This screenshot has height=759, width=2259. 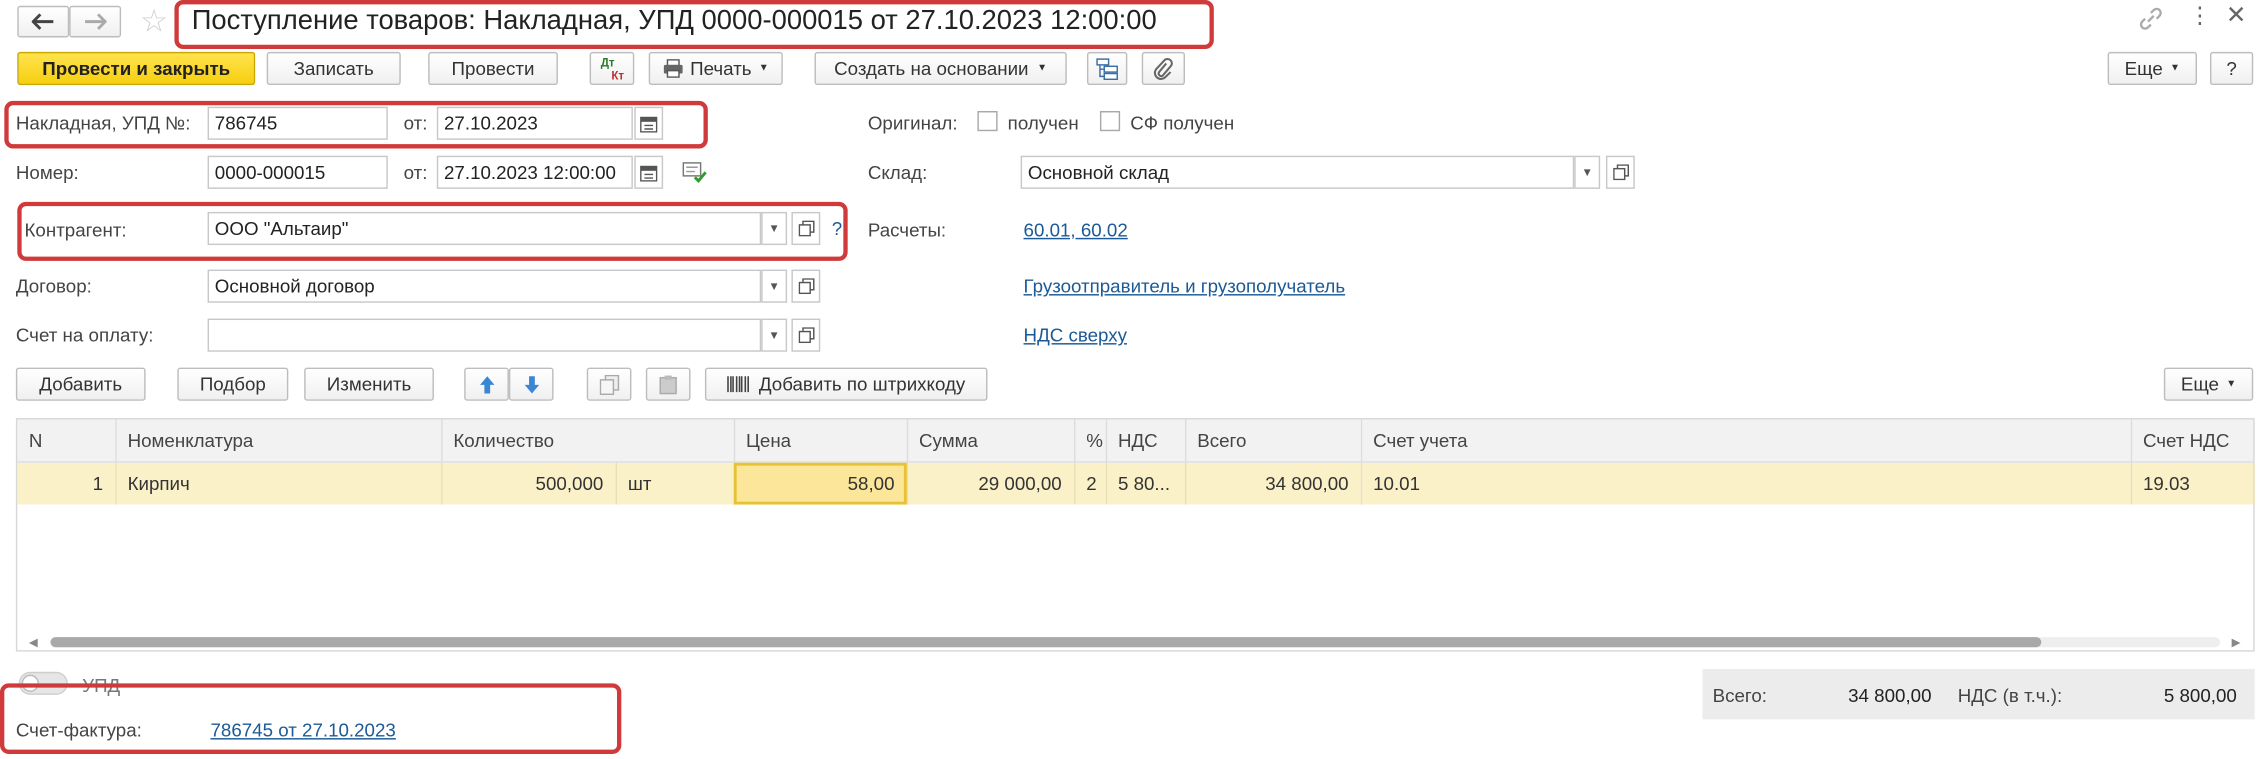 What do you see at coordinates (43, 683) in the screenshot?
I see `upd-toggle` at bounding box center [43, 683].